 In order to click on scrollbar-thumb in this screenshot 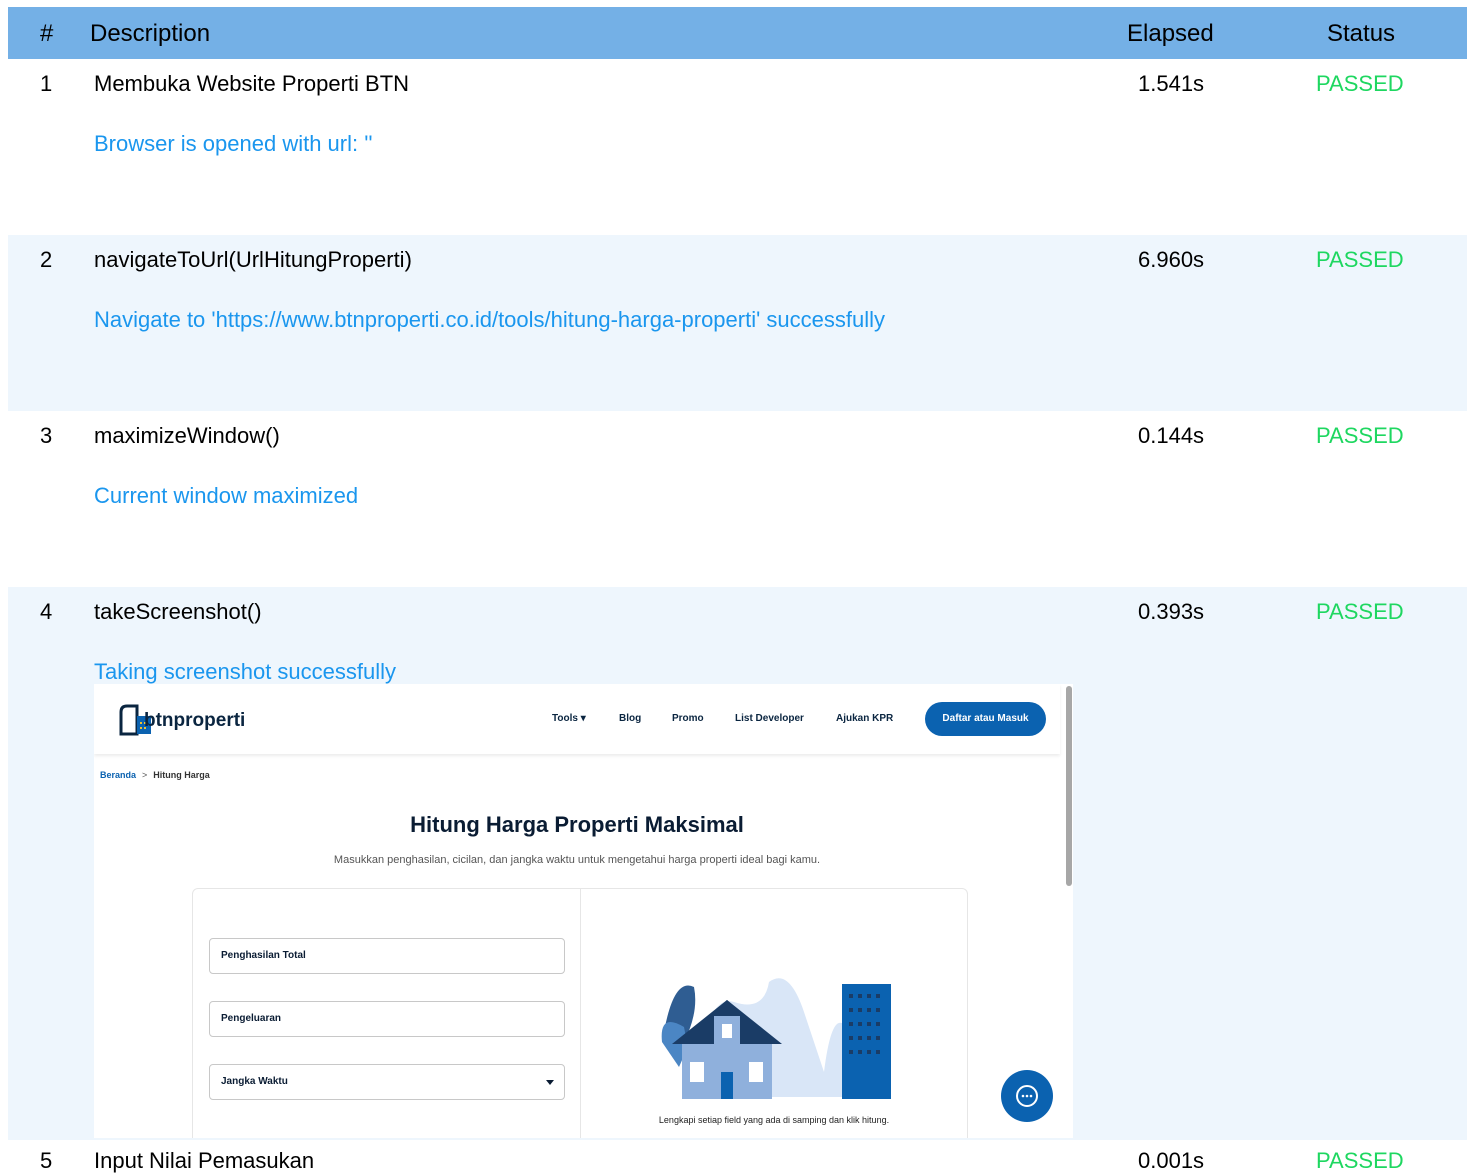, I will do `click(1069, 786)`.